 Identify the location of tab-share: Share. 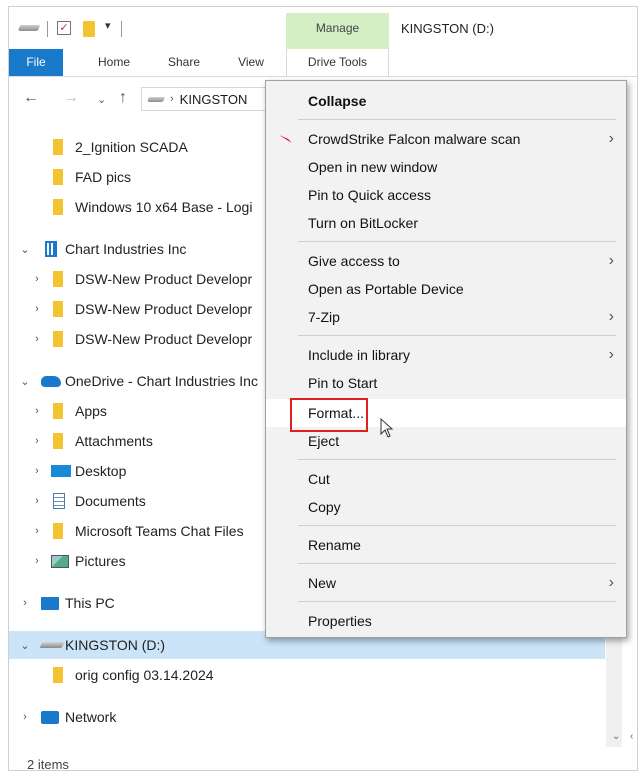
(184, 62).